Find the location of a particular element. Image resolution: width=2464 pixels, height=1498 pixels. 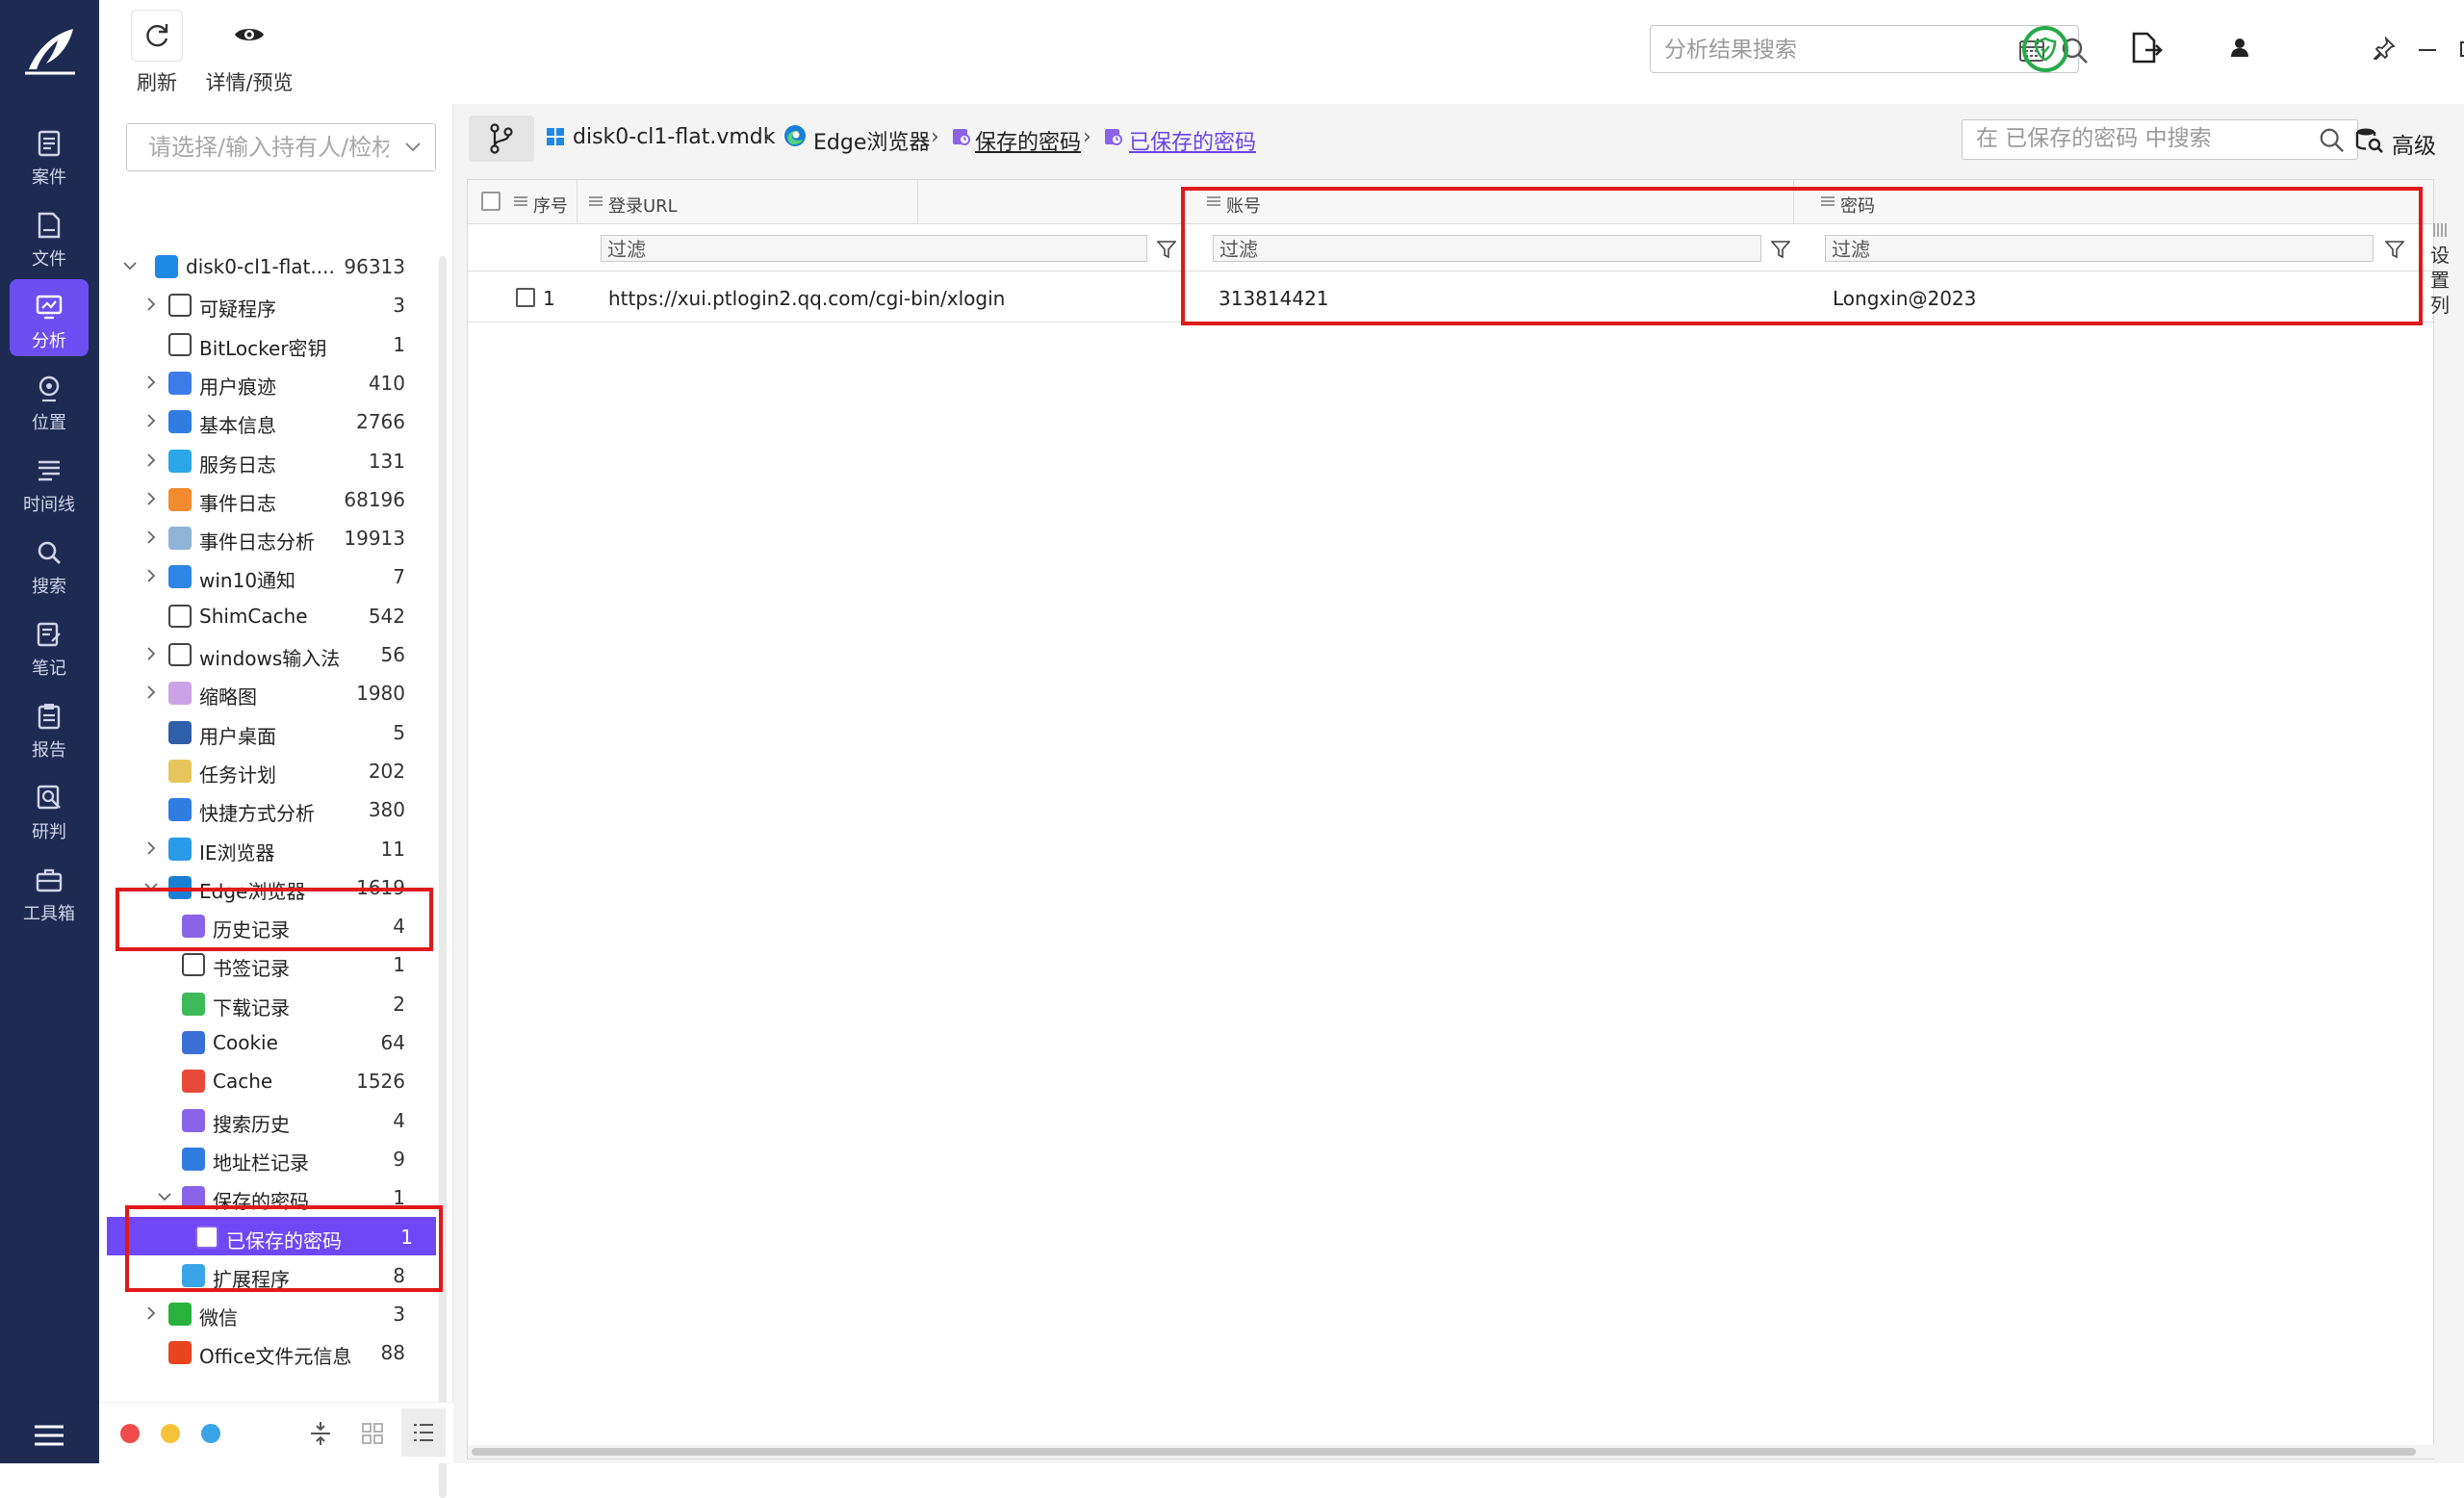

tree-item: 下载记录 2 is located at coordinates (267, 1003).